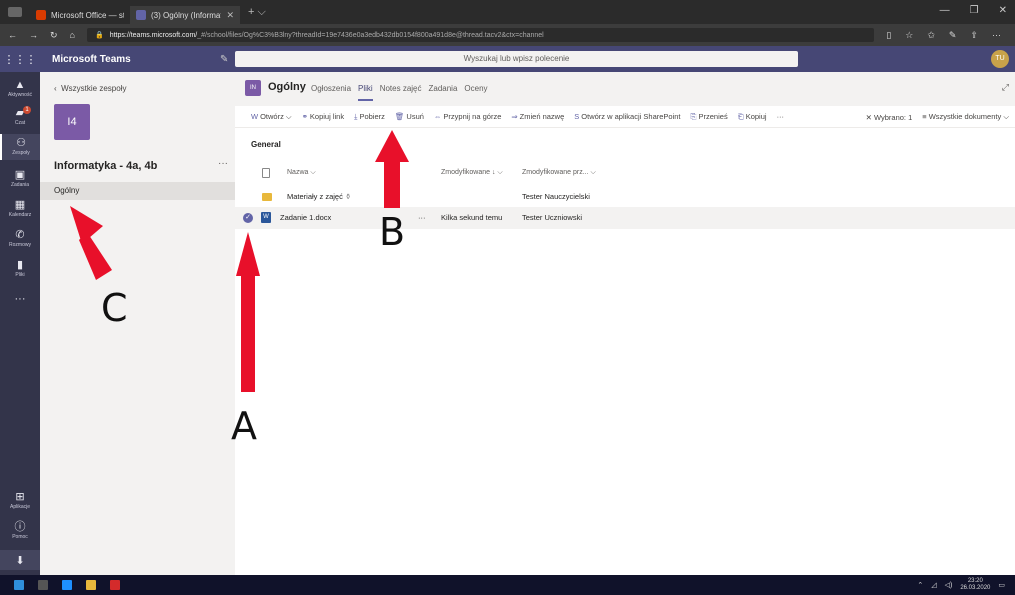 The image size is (1015, 595). Describe the element at coordinates (266, 173) in the screenshot. I see `file-type-icon` at that location.